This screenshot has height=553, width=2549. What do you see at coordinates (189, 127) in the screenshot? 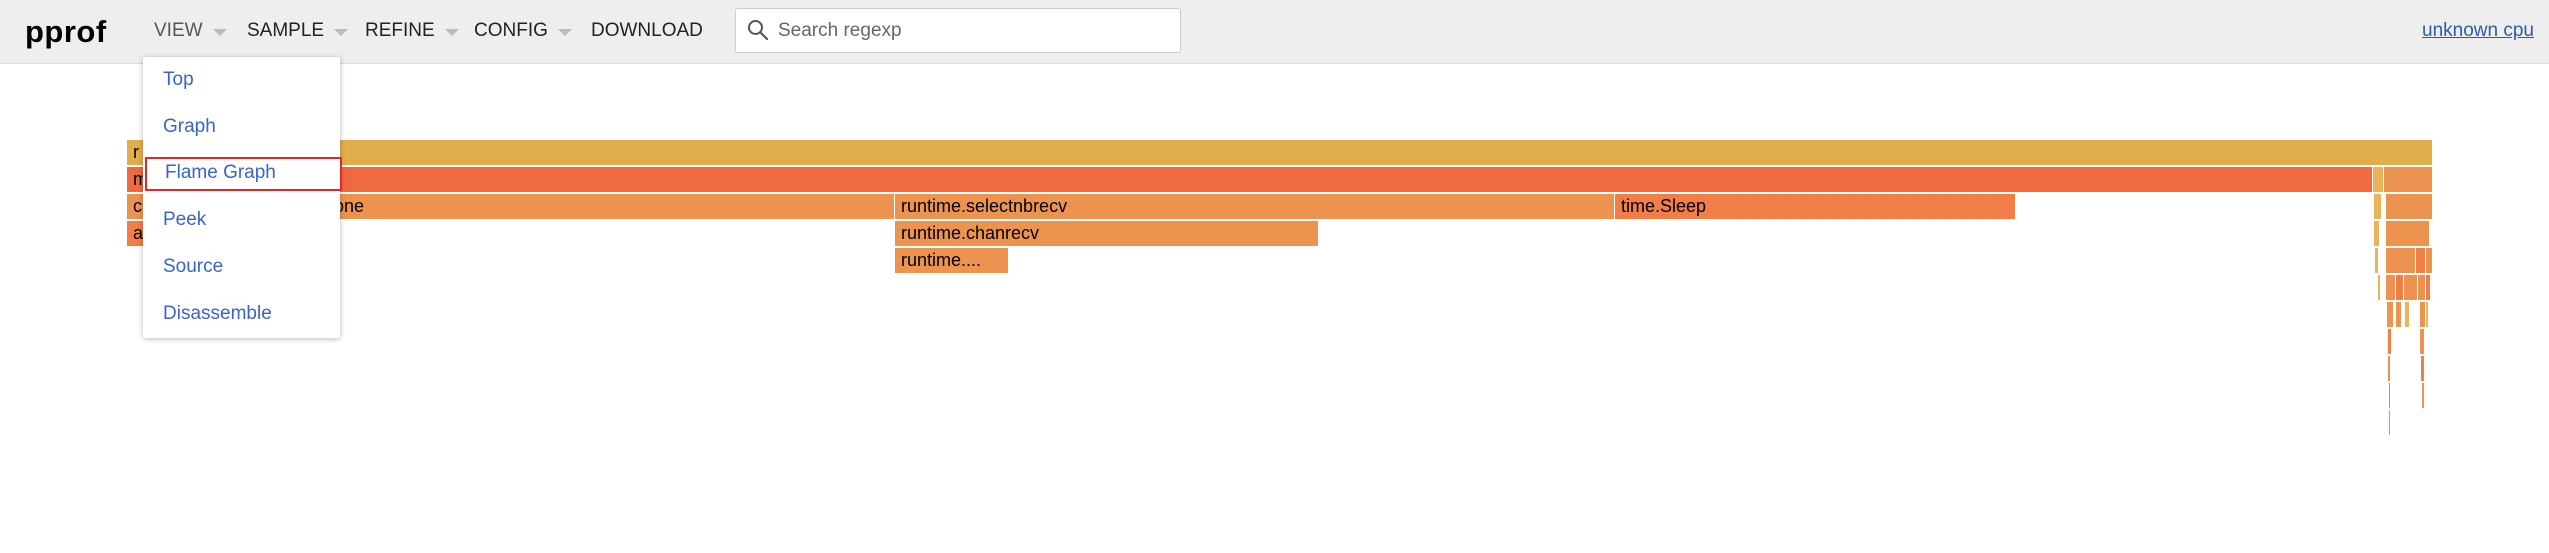
I see `menu-item-graph: Graph` at bounding box center [189, 127].